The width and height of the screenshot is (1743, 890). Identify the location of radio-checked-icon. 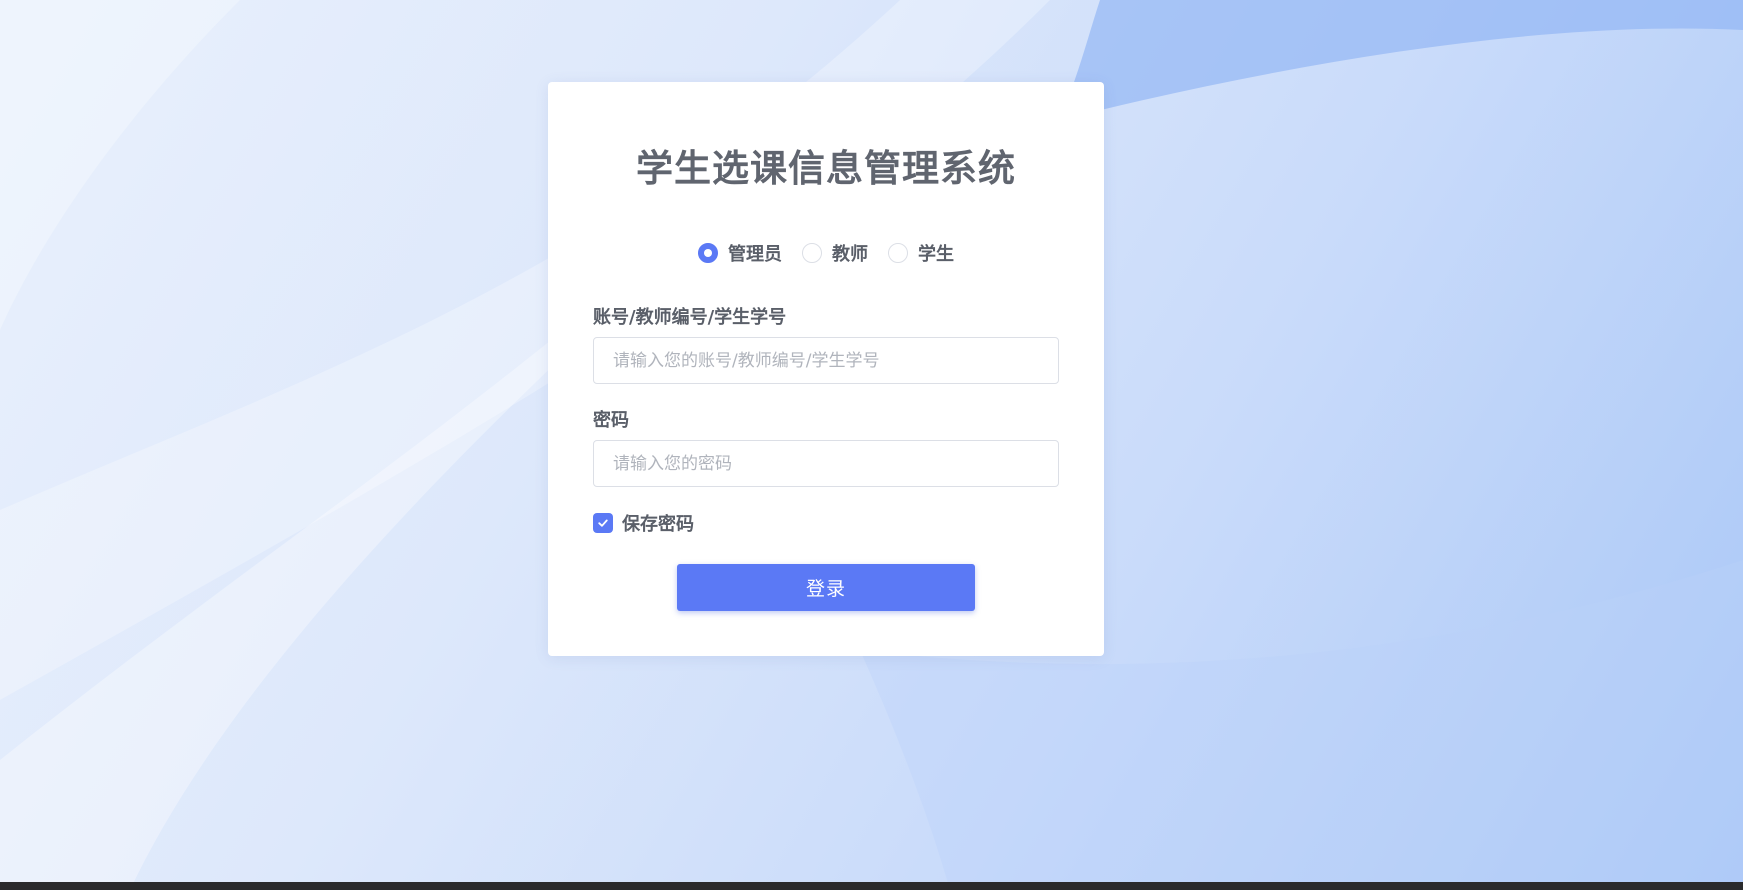
(708, 253).